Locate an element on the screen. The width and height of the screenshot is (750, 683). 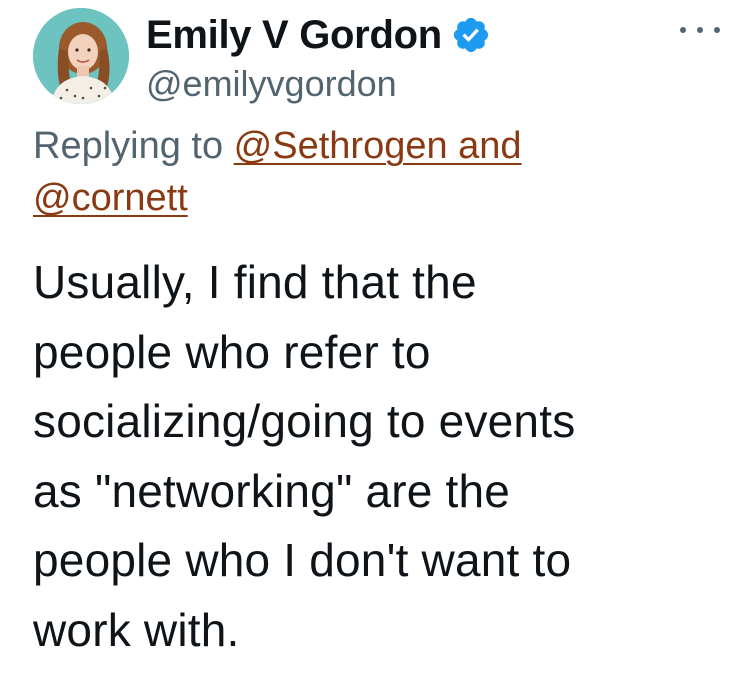
author-name-row: Emily V Gordon is located at coordinates (318, 35).